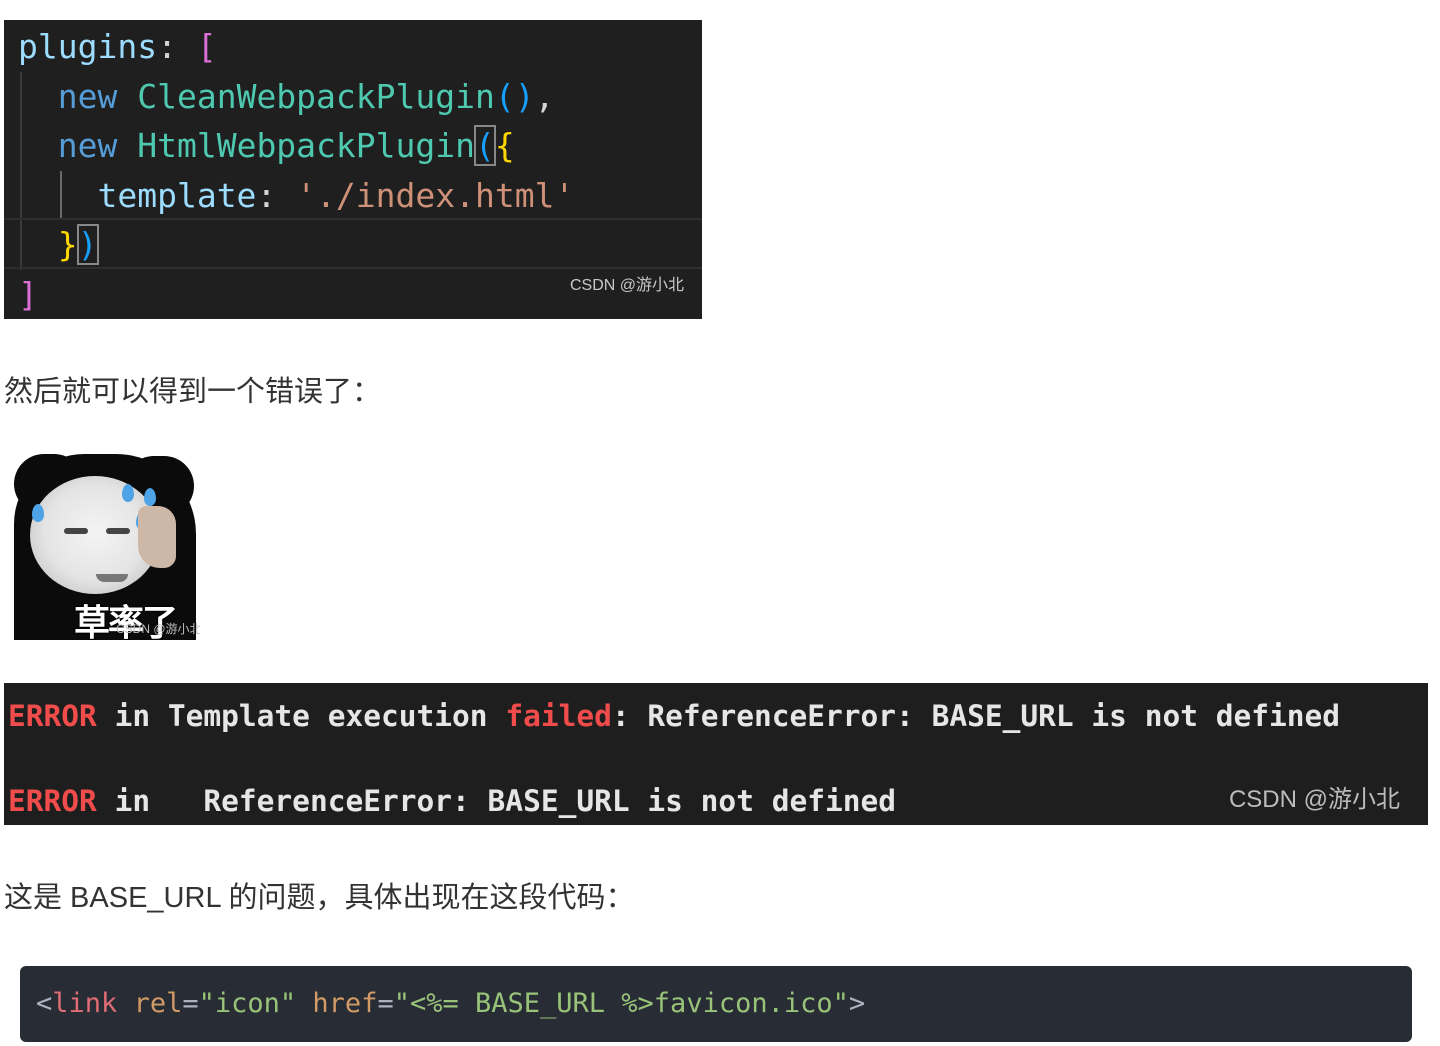 This screenshot has height=1046, width=1440. What do you see at coordinates (360, 47) in the screenshot?
I see `code-line-1: plugins: [` at bounding box center [360, 47].